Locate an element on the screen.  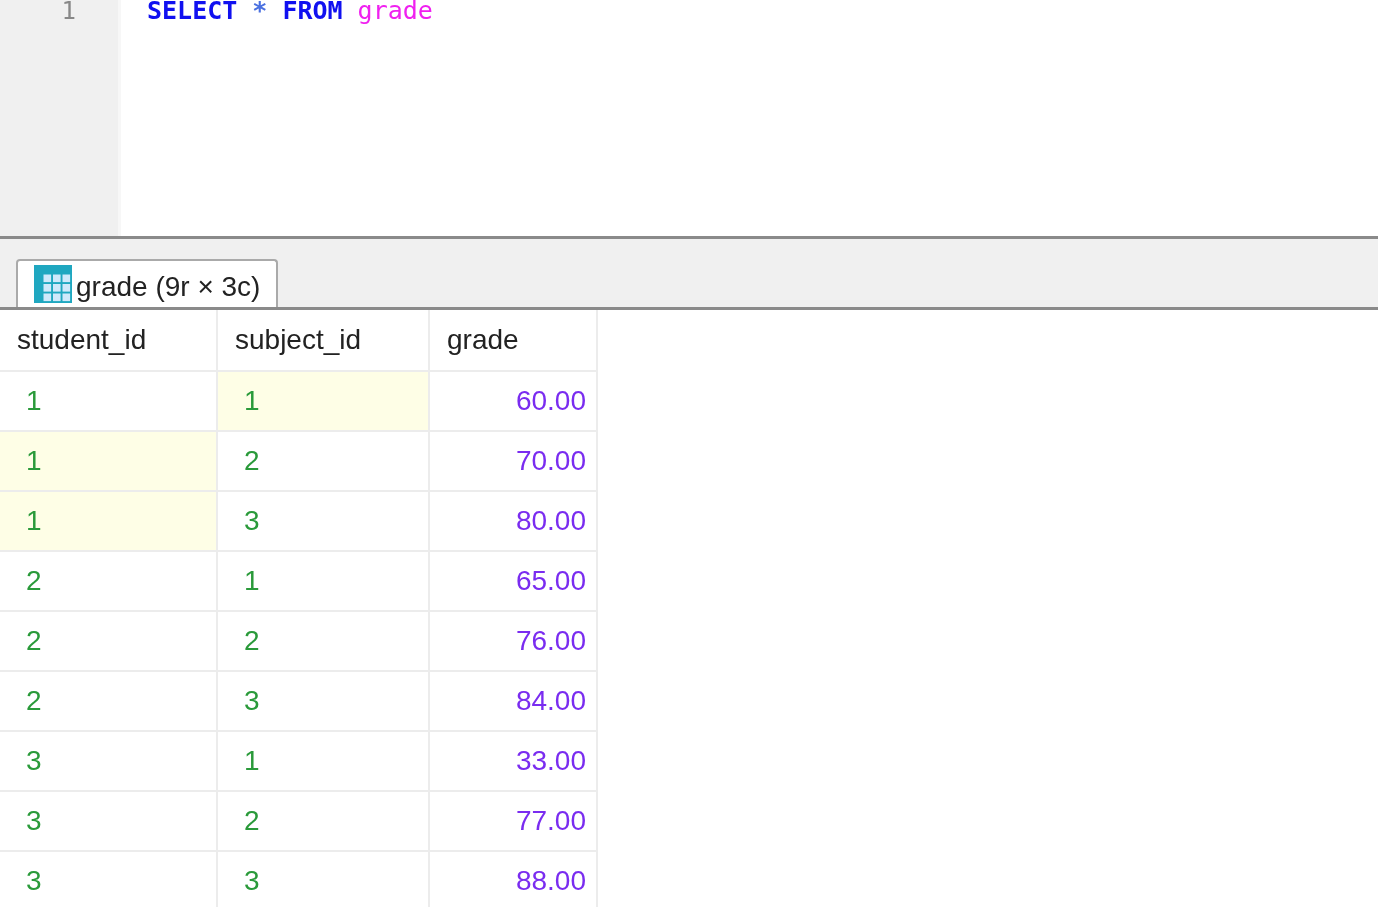
table-cell: 65.00 is located at coordinates (514, 582).